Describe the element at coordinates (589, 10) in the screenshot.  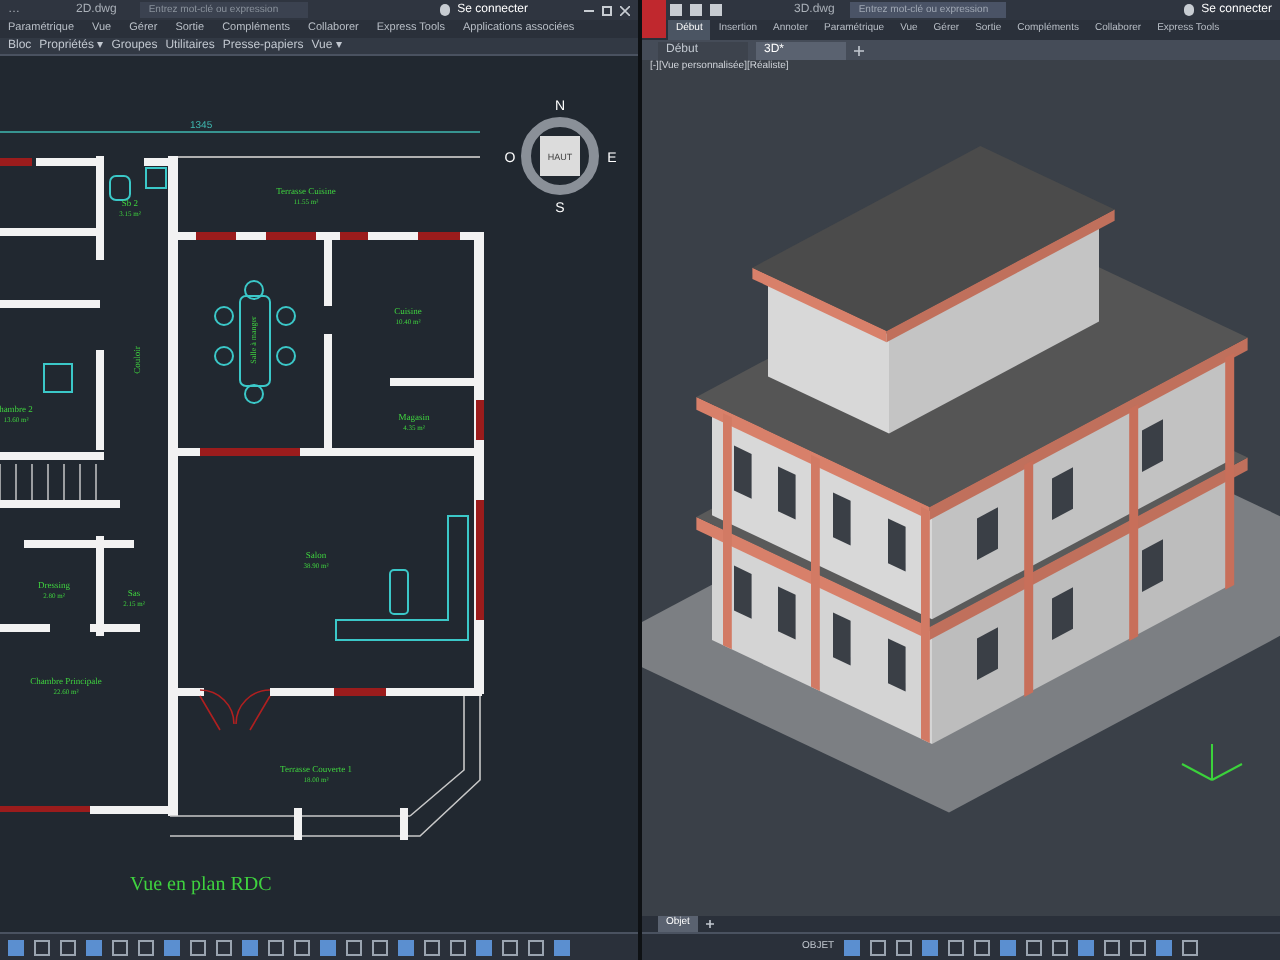
I see `minimize-icon` at that location.